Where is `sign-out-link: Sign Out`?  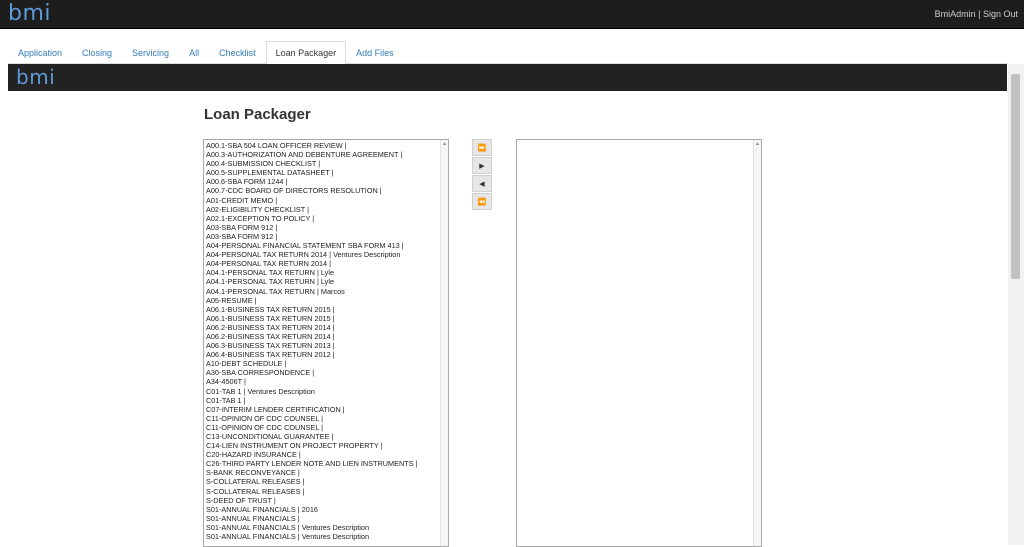
sign-out-link: Sign Out is located at coordinates (1000, 14).